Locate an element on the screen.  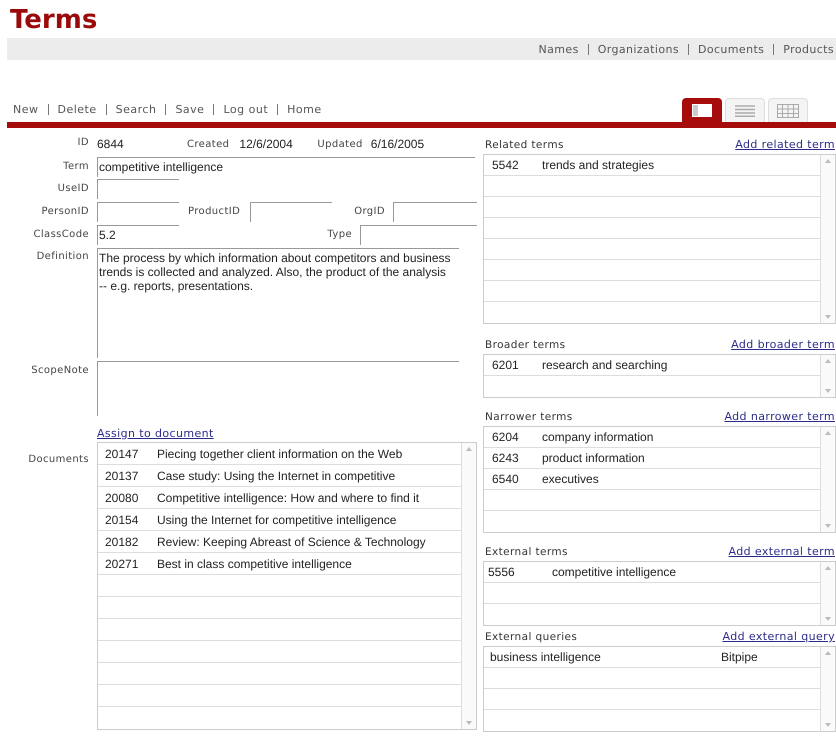
field-label: ScopeNote is located at coordinates (60, 370).